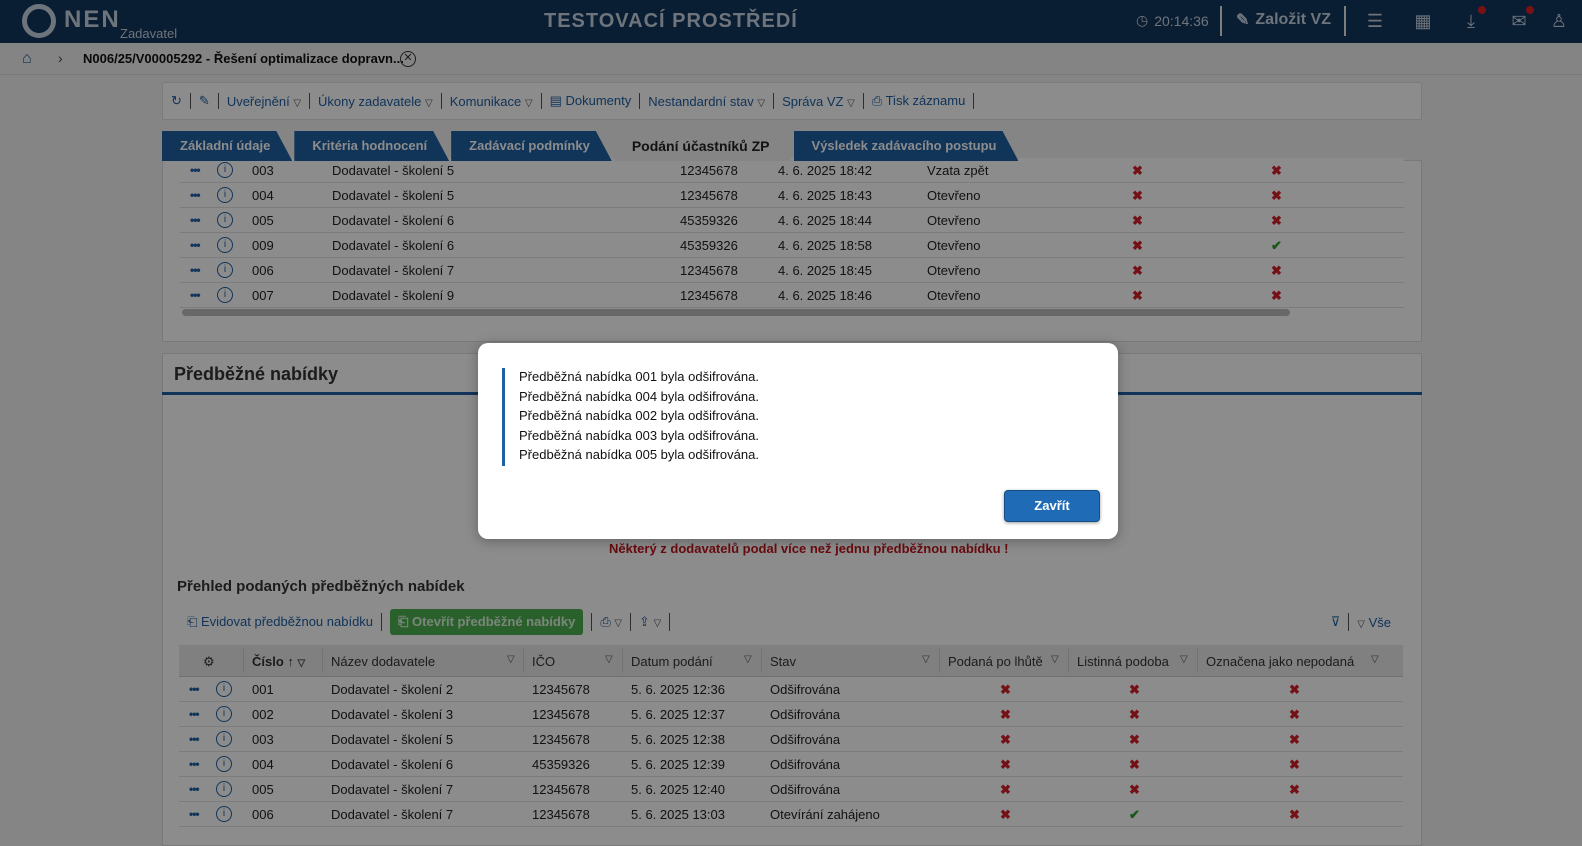  Describe the element at coordinates (1052, 506) in the screenshot. I see `close-button: Zavřít` at that location.